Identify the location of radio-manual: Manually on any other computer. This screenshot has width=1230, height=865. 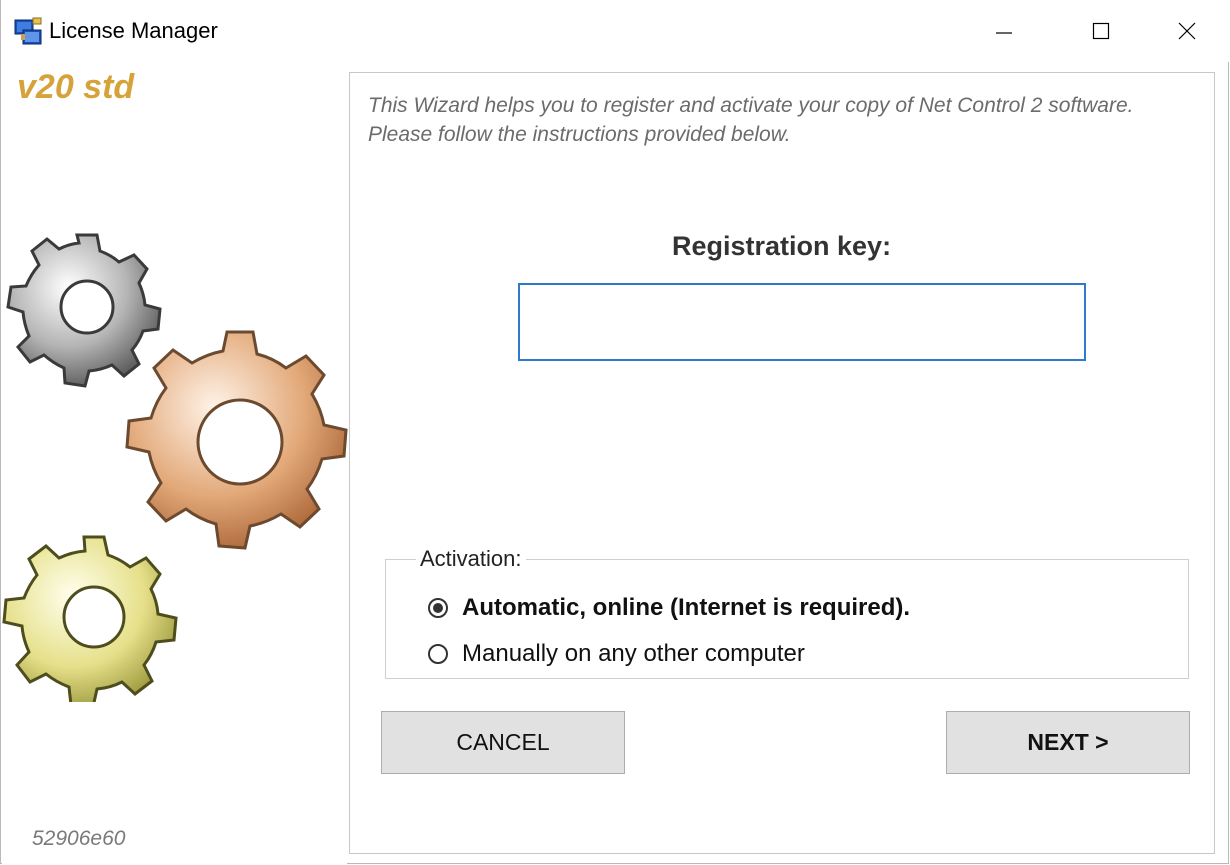
(616, 654).